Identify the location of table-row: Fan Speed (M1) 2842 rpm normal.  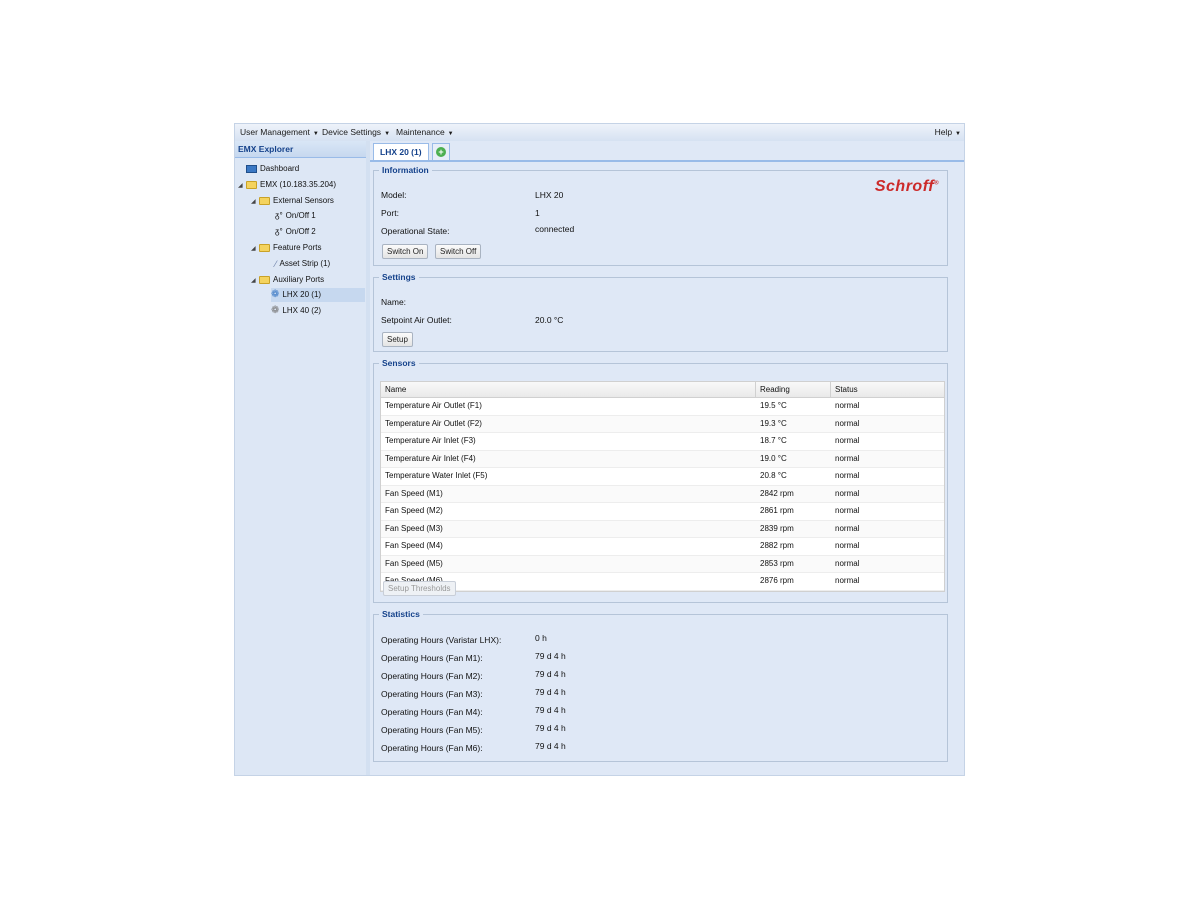
(662, 494).